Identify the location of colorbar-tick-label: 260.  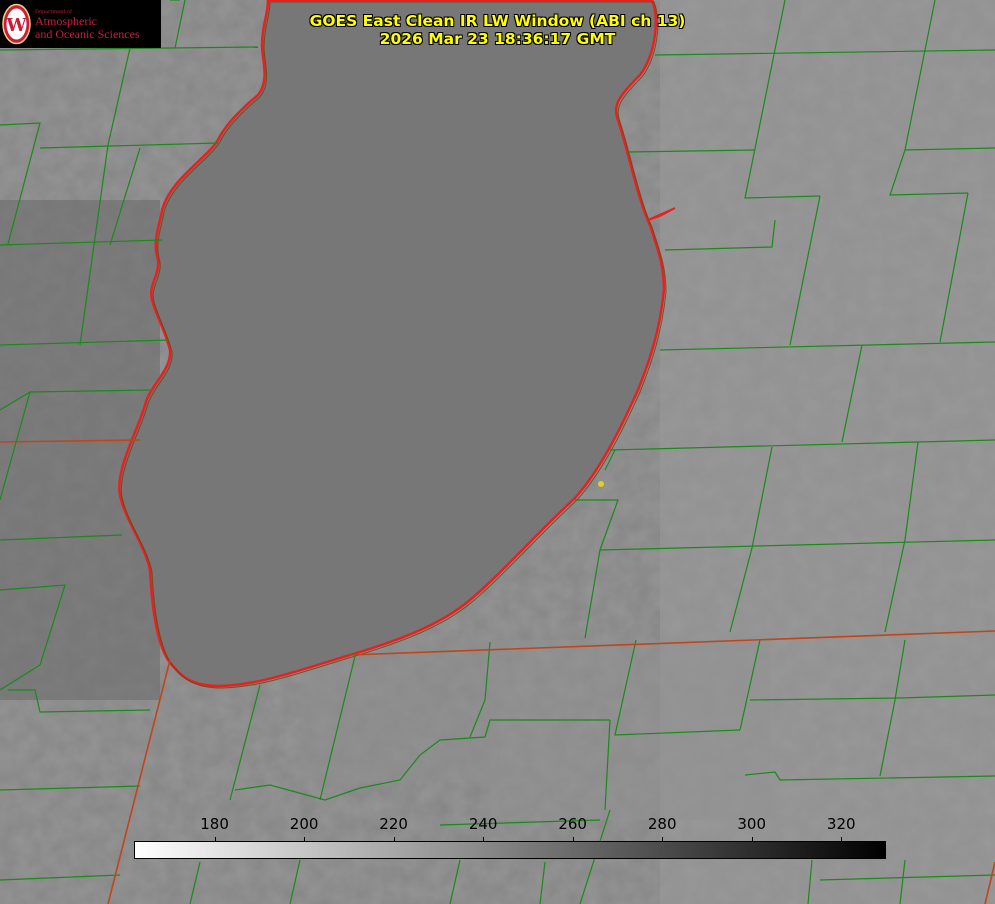
(572, 824).